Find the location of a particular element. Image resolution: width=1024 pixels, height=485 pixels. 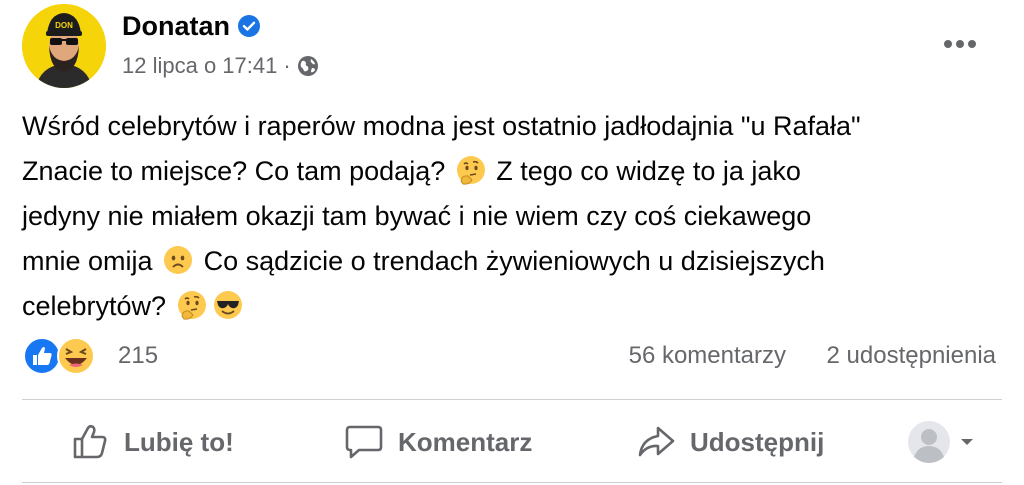

shares-count-link: 2 udostępnienia is located at coordinates (911, 356).